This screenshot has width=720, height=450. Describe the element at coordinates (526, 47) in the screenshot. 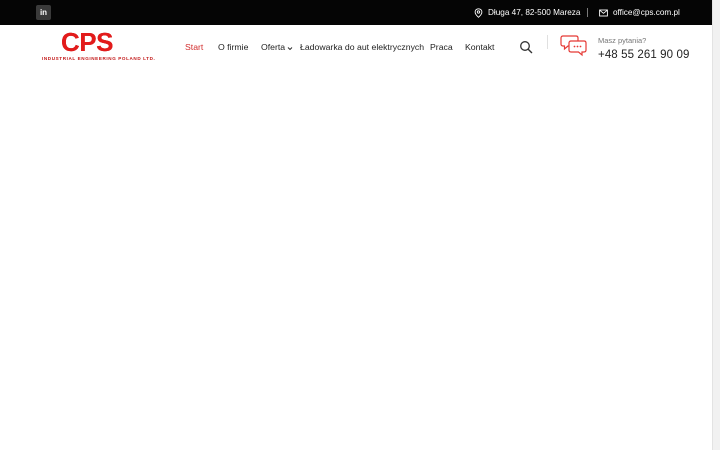

I see `search-icon` at that location.